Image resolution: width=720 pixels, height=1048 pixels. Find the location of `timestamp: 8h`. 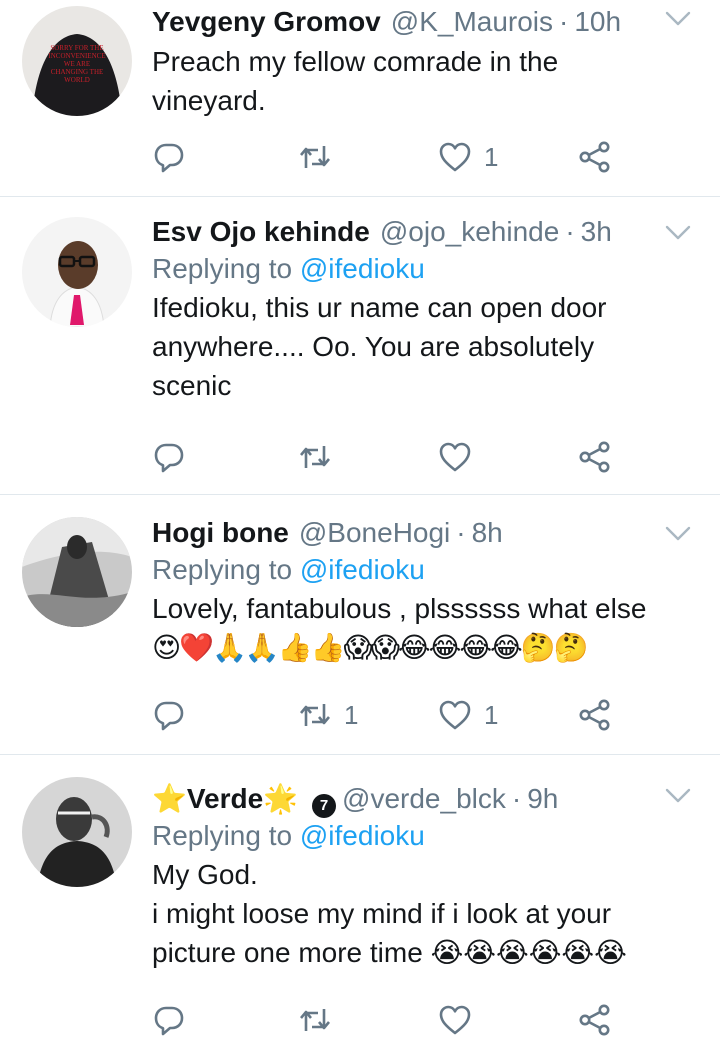

timestamp: 8h is located at coordinates (487, 533).